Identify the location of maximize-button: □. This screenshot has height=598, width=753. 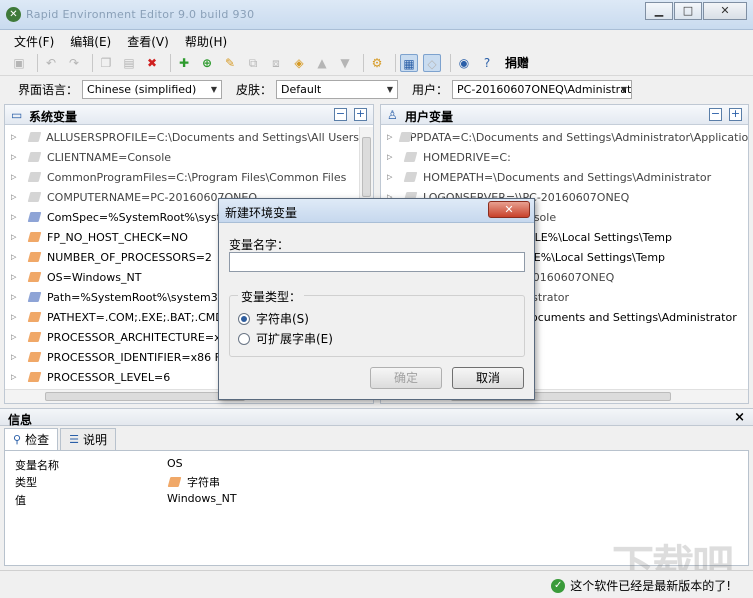
(688, 11).